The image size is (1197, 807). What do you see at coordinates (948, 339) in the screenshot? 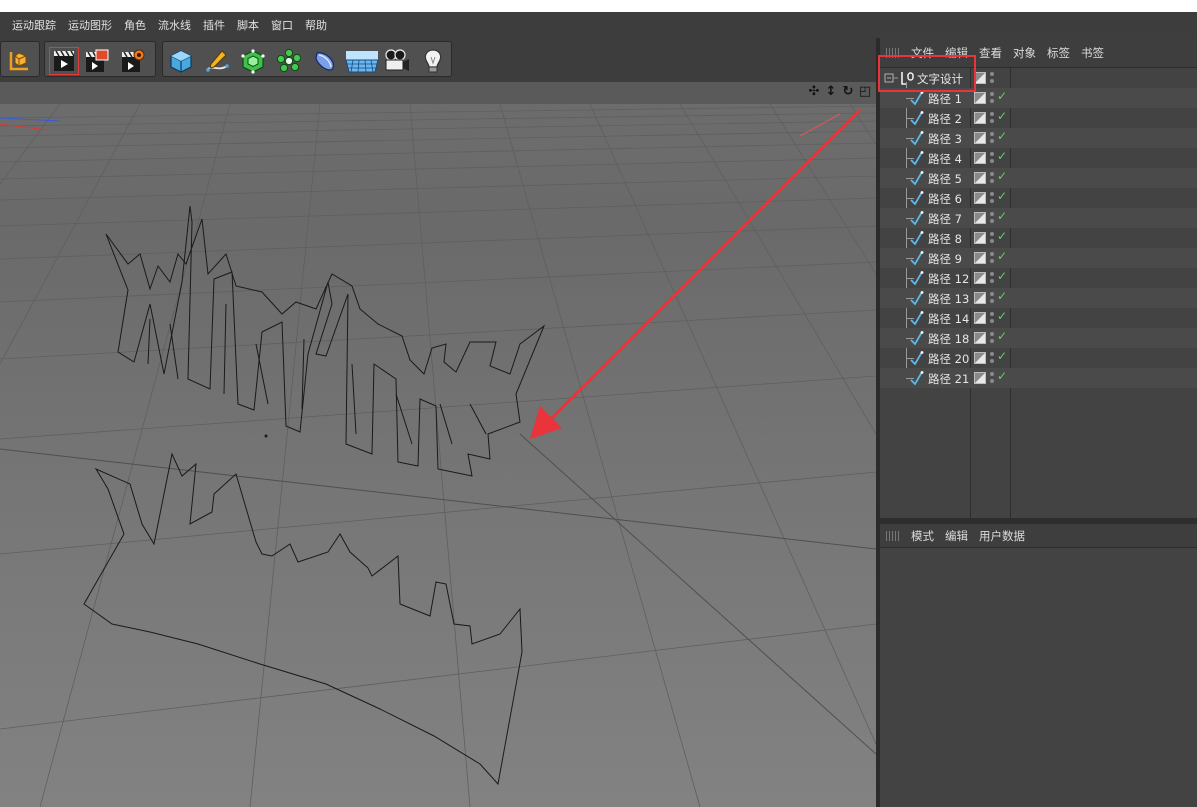
I see `tree-label: 路径 18` at bounding box center [948, 339].